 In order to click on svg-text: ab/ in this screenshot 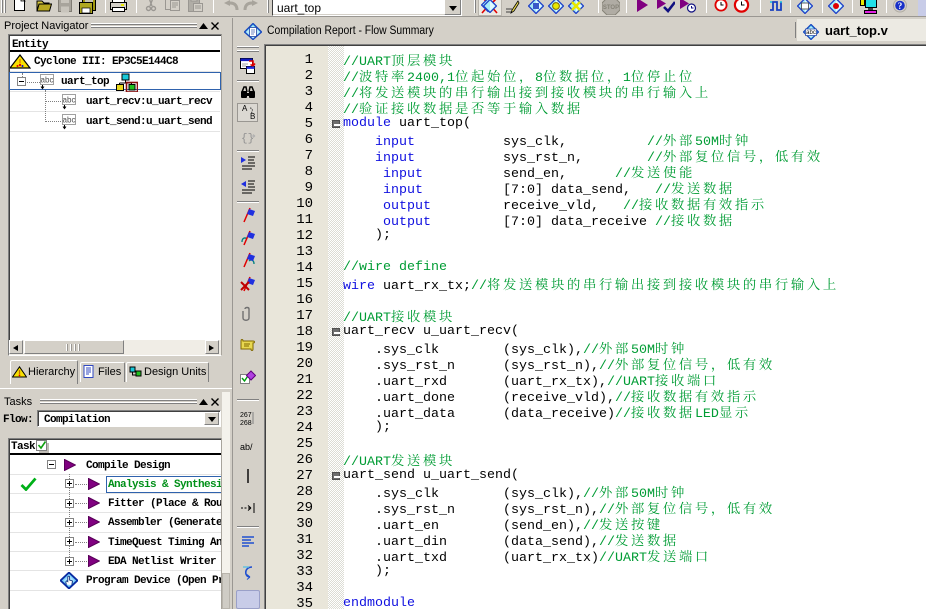, I will do `click(246, 447)`.